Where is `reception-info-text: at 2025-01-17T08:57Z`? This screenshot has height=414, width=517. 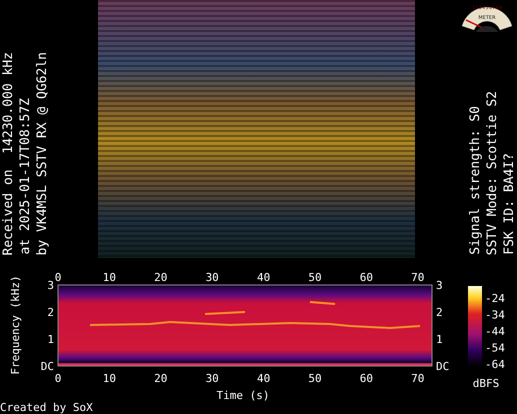
reception-info-text: at 2025-01-17T08:57Z is located at coordinates (25, 176).